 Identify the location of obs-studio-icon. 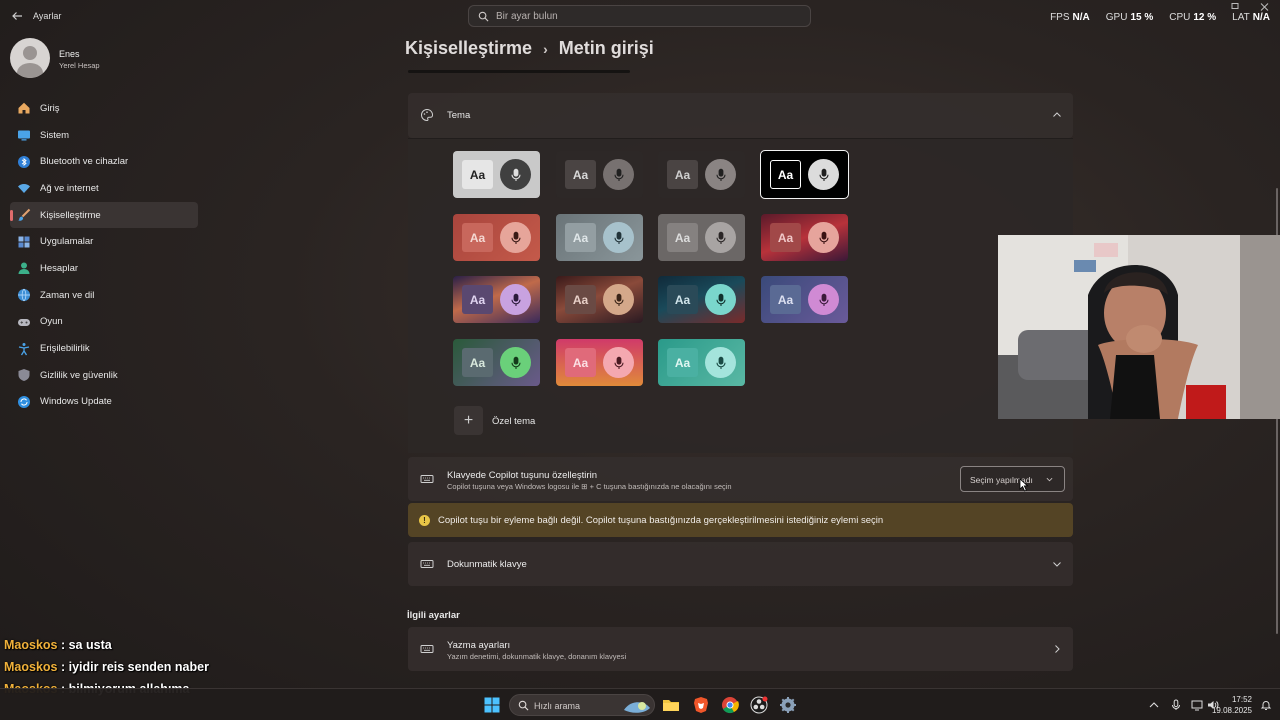
(759, 705).